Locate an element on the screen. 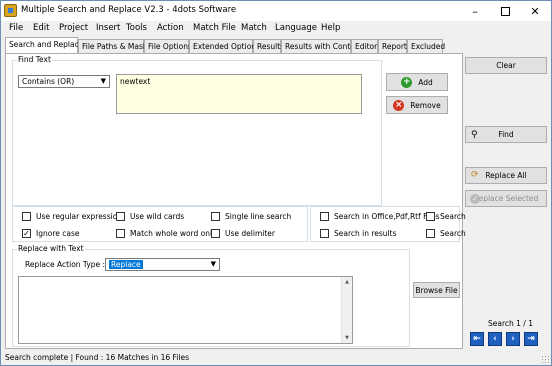 This screenshot has width=552, height=366. add-button: + Add is located at coordinates (417, 82).